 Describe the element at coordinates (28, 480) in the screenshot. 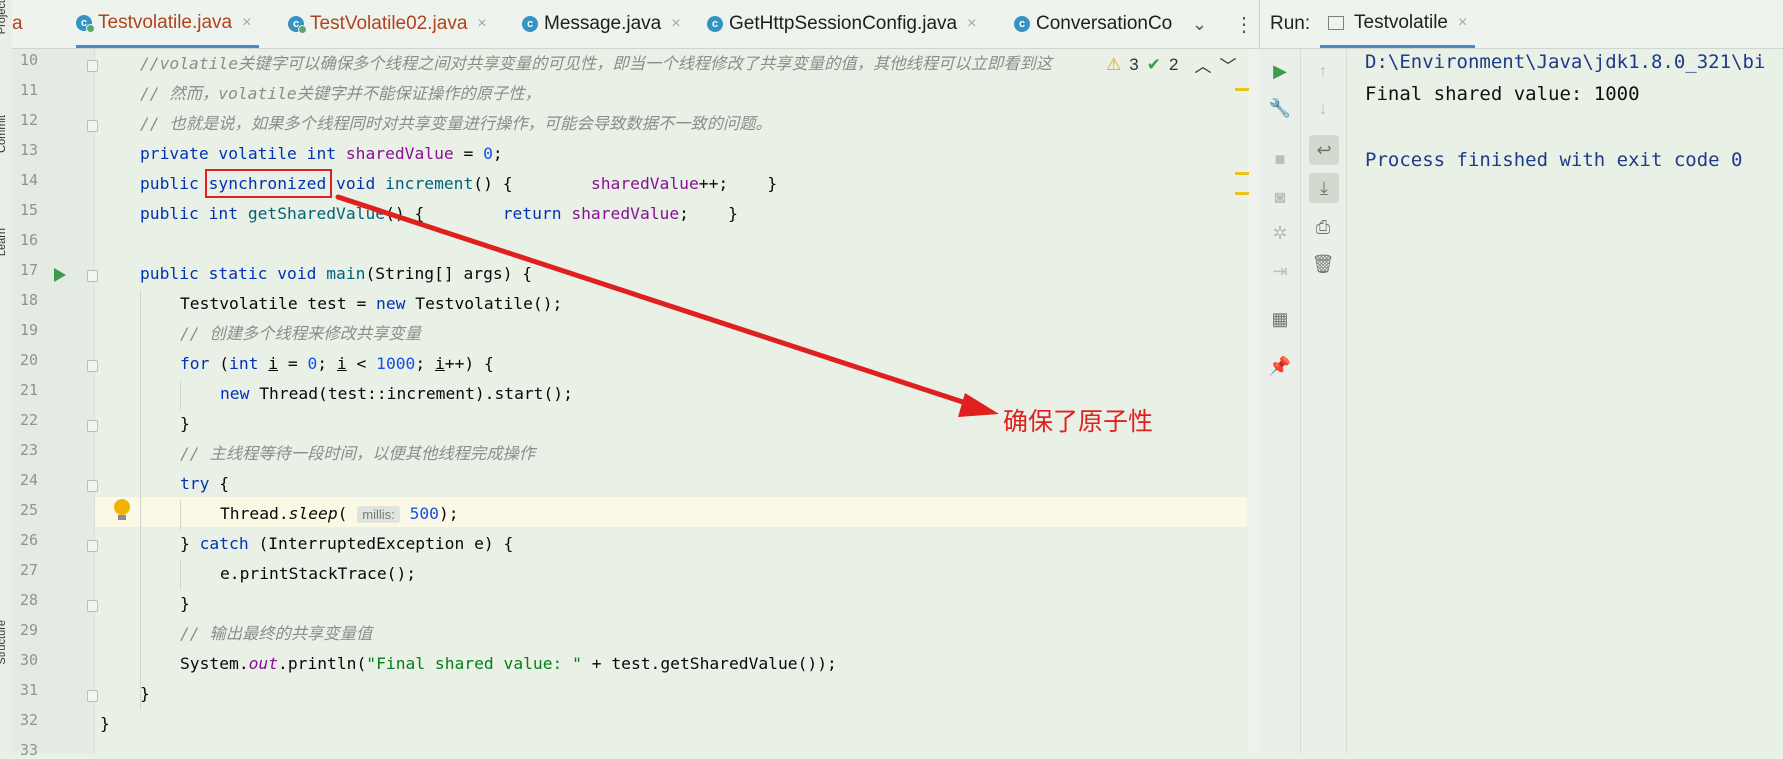

I see `line-number: 24` at that location.